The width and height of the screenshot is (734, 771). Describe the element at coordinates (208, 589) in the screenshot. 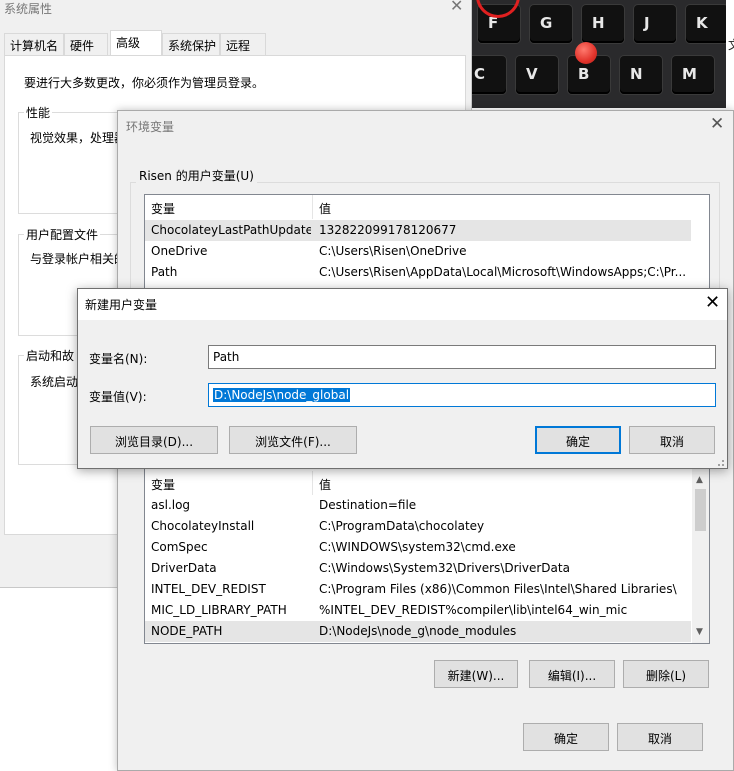

I see `variable-name: INTEL_DEV_REDIST` at that location.